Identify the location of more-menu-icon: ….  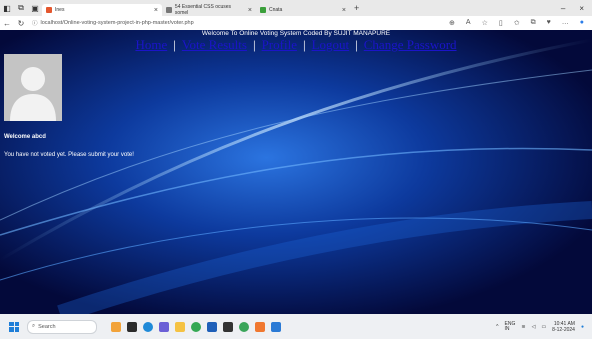
(565, 23).